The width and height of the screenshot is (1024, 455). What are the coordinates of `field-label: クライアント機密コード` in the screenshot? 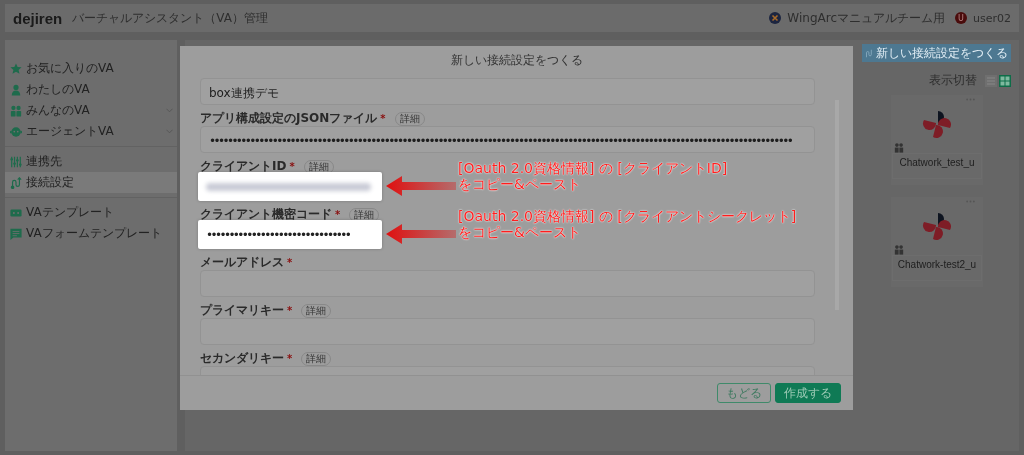 It's located at (266, 214).